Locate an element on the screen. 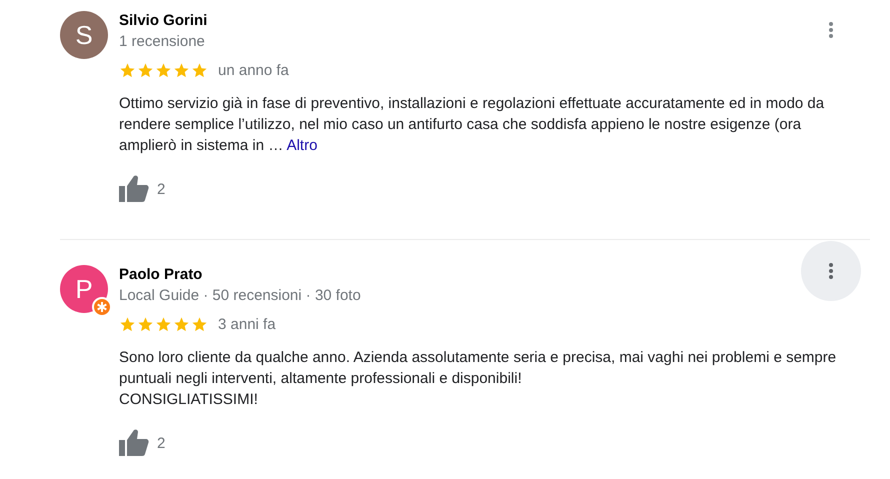 The width and height of the screenshot is (890, 479). review-text: CONSIGLIATISSIMI! is located at coordinates (189, 400).